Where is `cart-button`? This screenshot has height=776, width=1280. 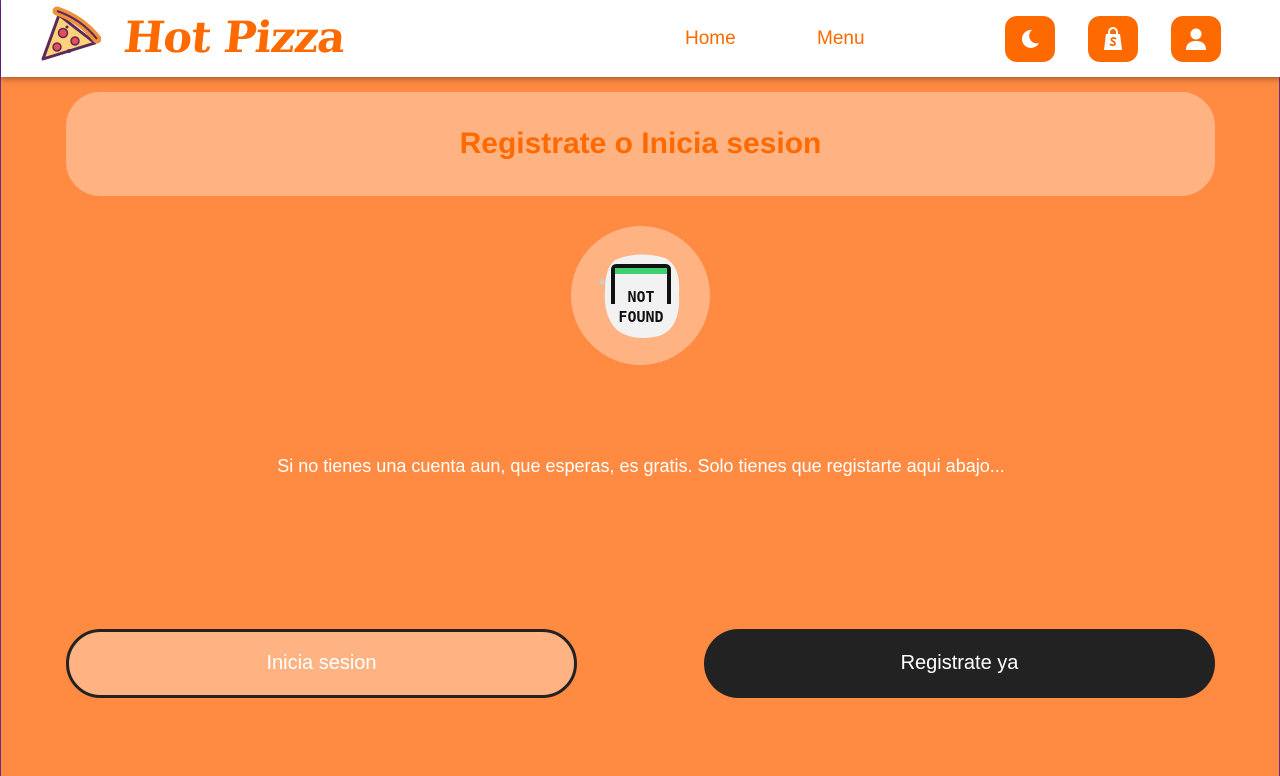
cart-button is located at coordinates (1113, 39).